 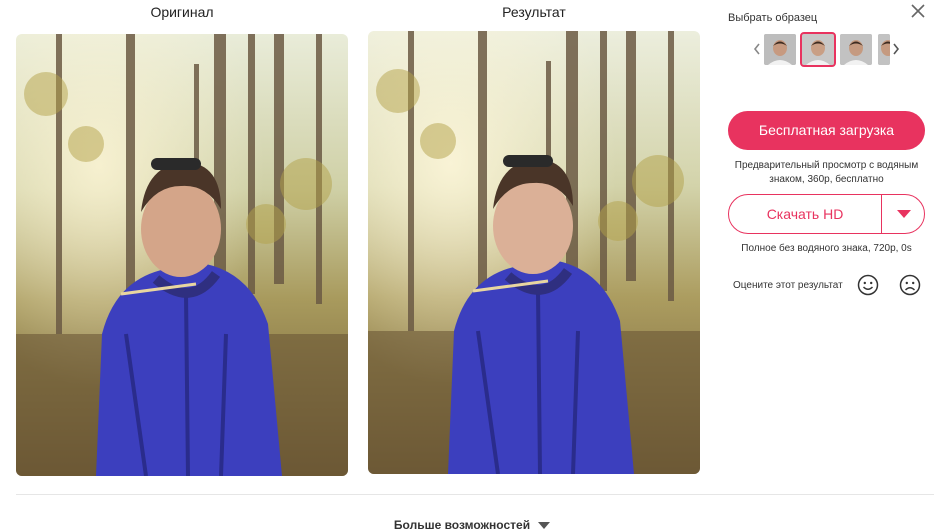 What do you see at coordinates (818, 49) in the screenshot?
I see `sample-thumbnail-selected` at bounding box center [818, 49].